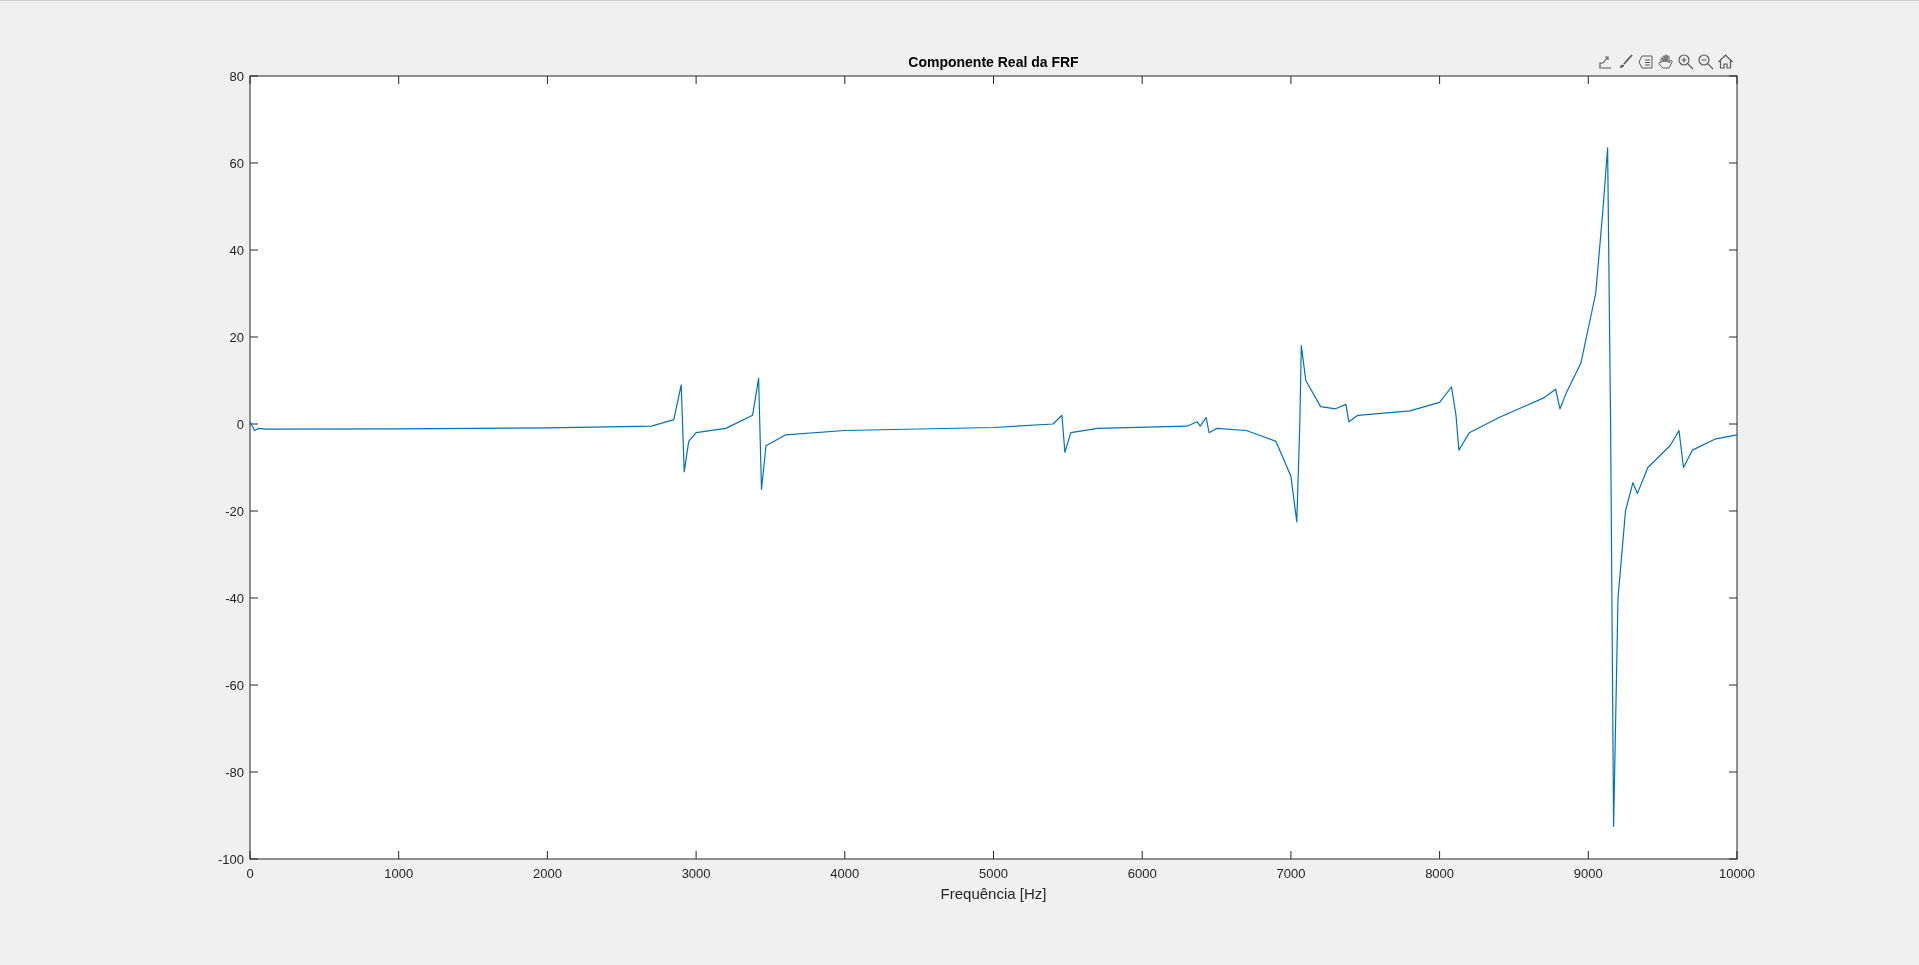 This screenshot has width=1919, height=965. Describe the element at coordinates (1737, 873) in the screenshot. I see `x-tick-label: 10000` at that location.